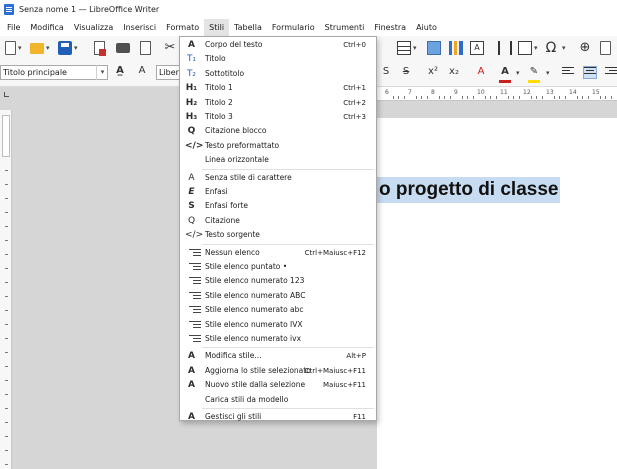 The height and width of the screenshot is (469, 617). Describe the element at coordinates (219, 102) in the screenshot. I see `menu-item-label: Titolo 2` at that location.